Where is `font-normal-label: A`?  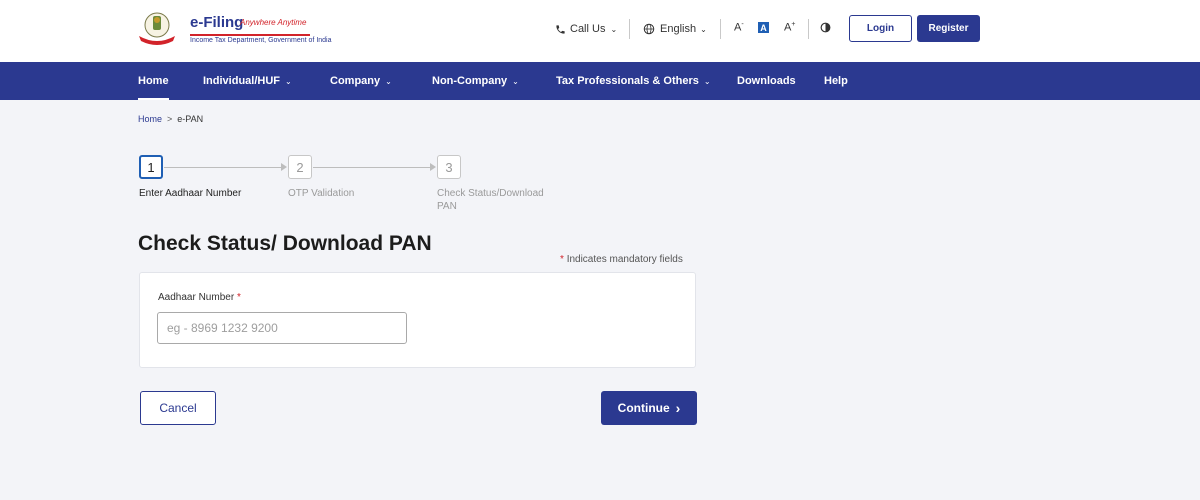 font-normal-label: A is located at coordinates (763, 27).